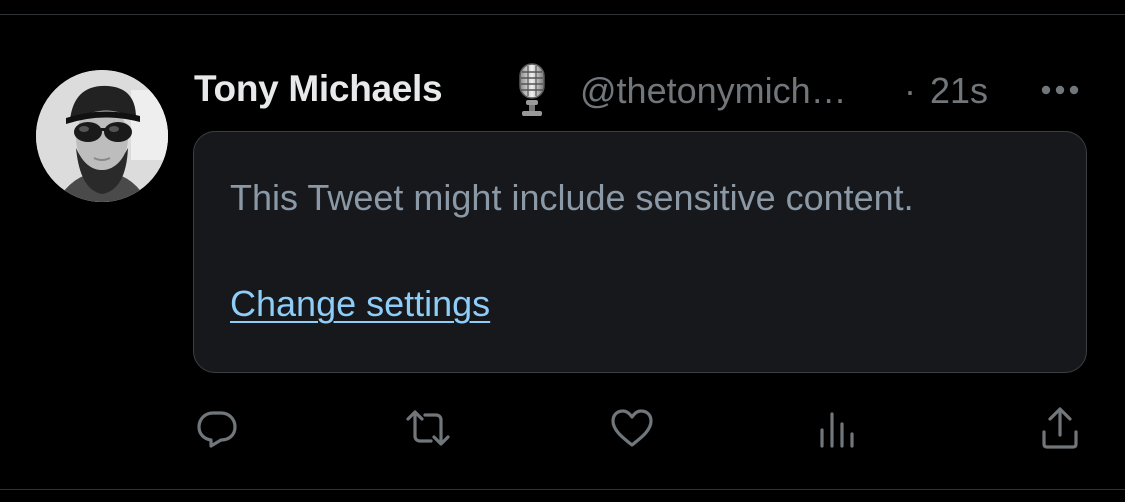 This screenshot has width=1125, height=502. What do you see at coordinates (532, 90) in the screenshot?
I see `microphone-icon` at bounding box center [532, 90].